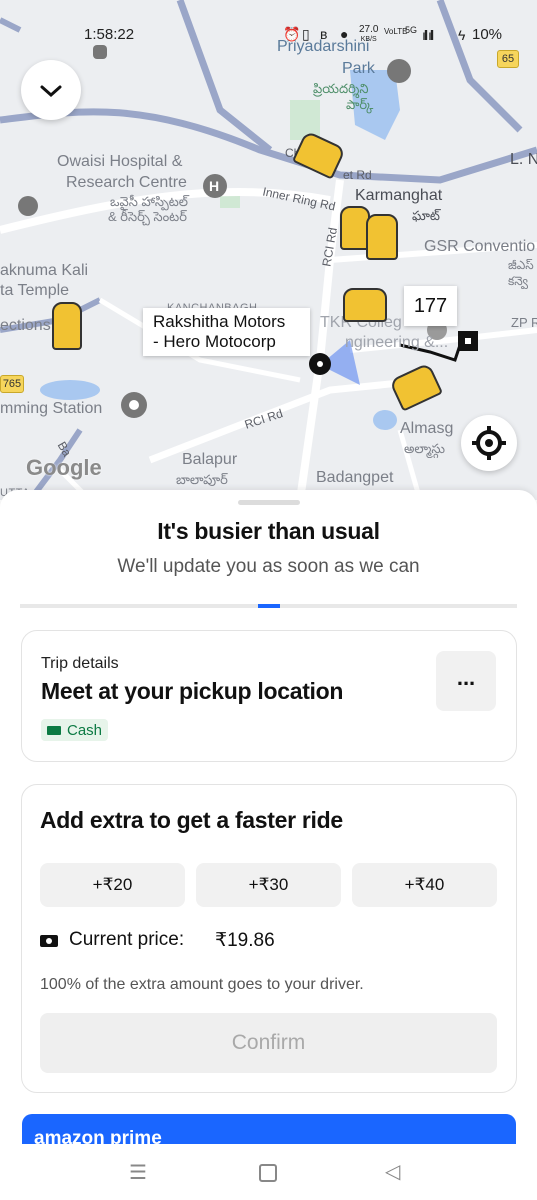 The height and width of the screenshot is (1200, 537). What do you see at coordinates (245, 940) in the screenshot?
I see `current-price-value: ₹19.86` at bounding box center [245, 940].